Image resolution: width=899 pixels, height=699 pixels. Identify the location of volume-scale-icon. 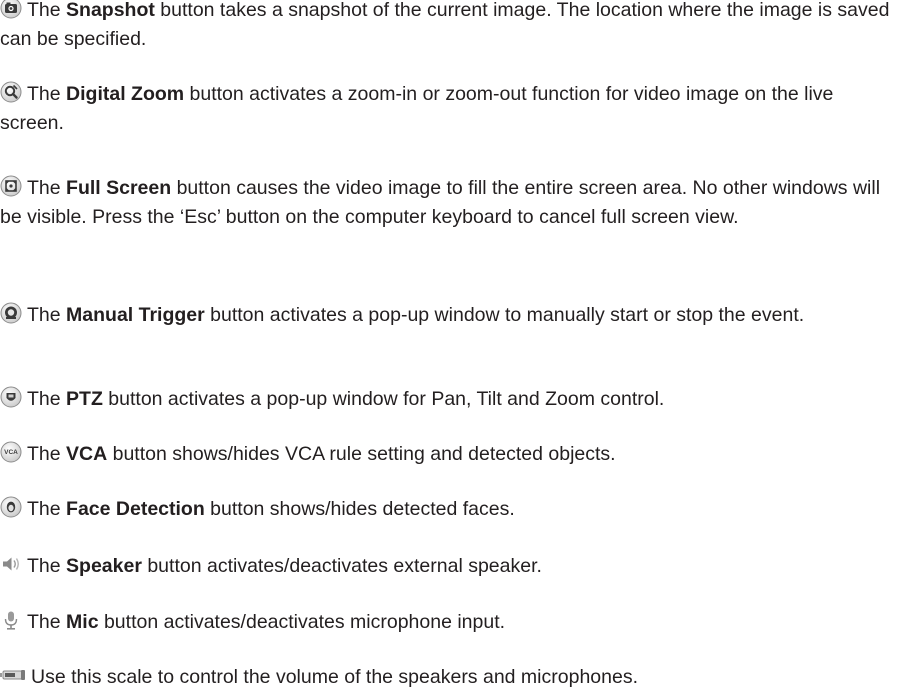
(13, 675).